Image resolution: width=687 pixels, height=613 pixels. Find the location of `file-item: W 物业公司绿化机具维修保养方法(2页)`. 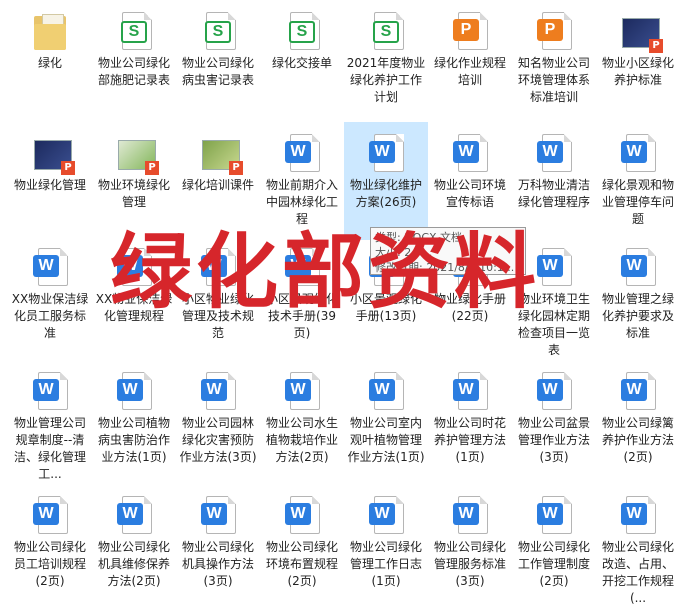

file-item: W 物业公司绿化机具维修保养方法(2页) is located at coordinates (134, 543).